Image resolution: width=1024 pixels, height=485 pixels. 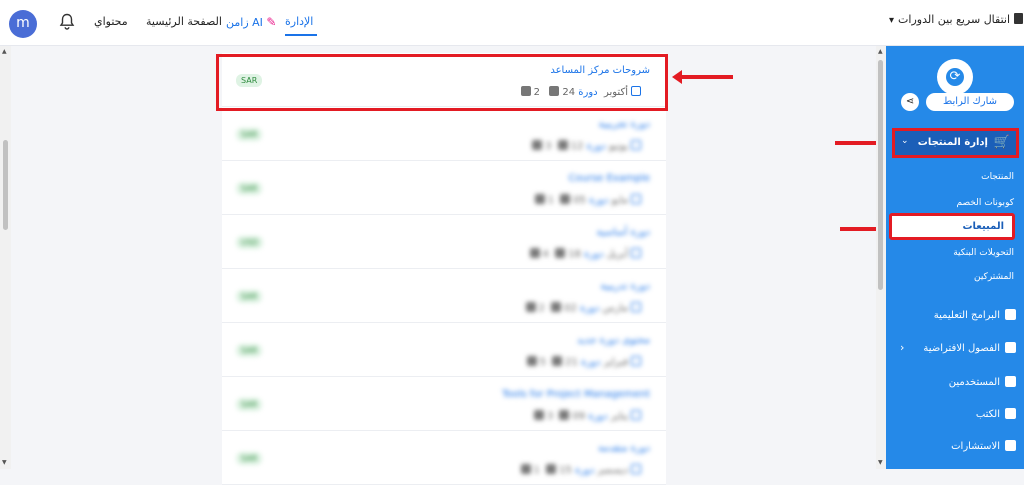 What do you see at coordinates (5, 257) in the screenshot?
I see `page-scrollbar` at bounding box center [5, 257].